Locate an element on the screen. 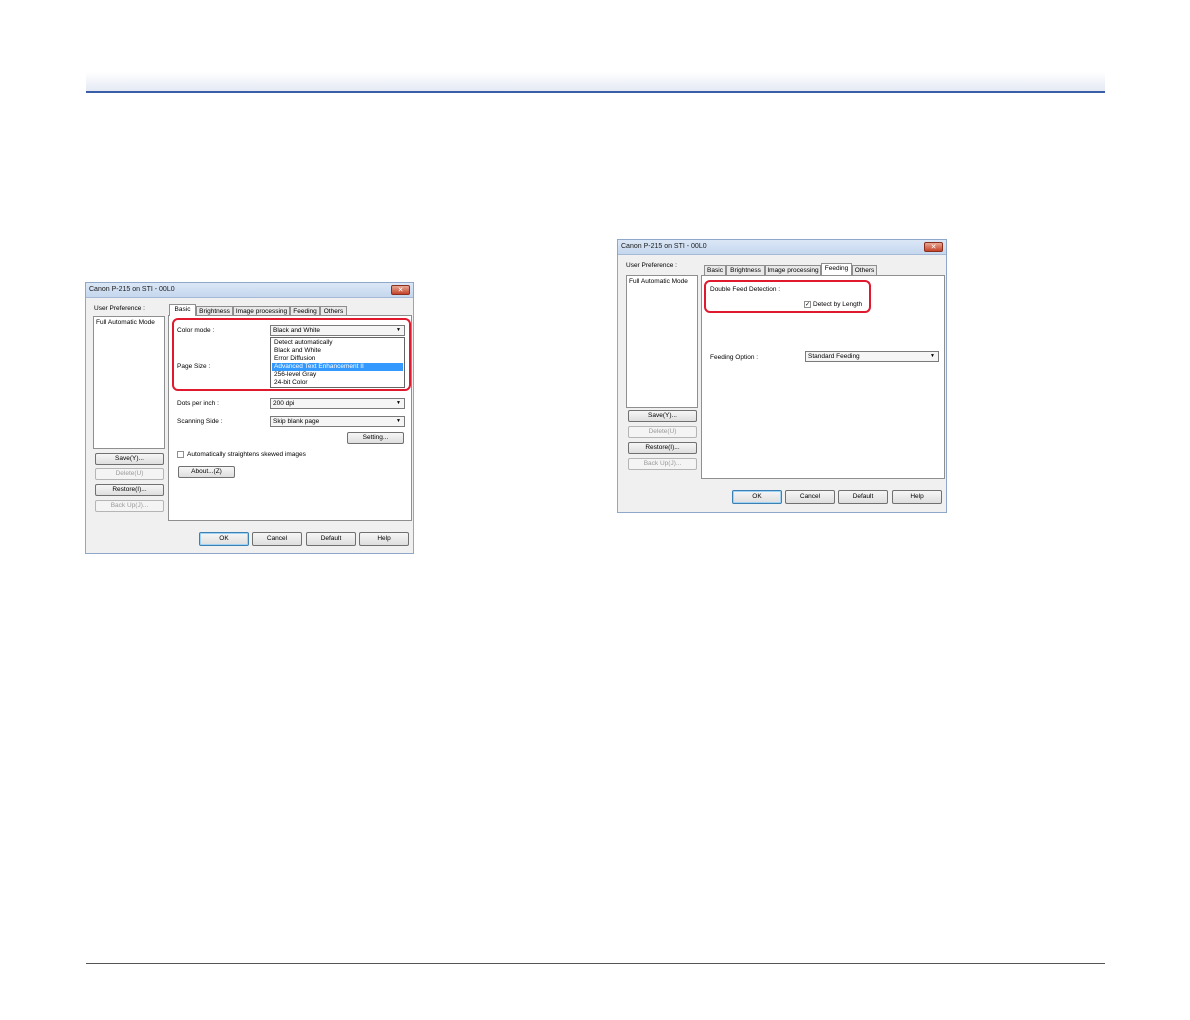 The width and height of the screenshot is (1190, 1020). page-header-band is located at coordinates (595, 82).